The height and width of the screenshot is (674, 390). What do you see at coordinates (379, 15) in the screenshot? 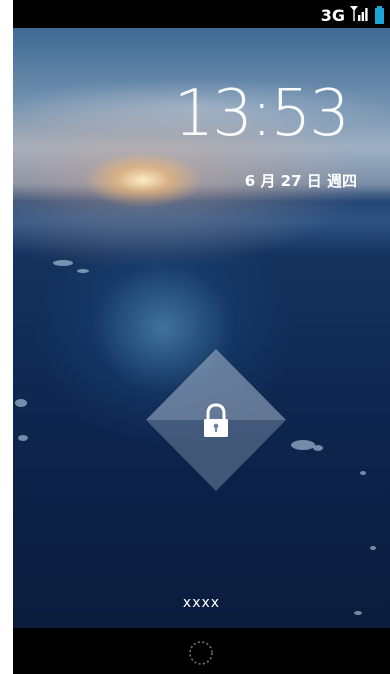
I see `battery-icon` at bounding box center [379, 15].